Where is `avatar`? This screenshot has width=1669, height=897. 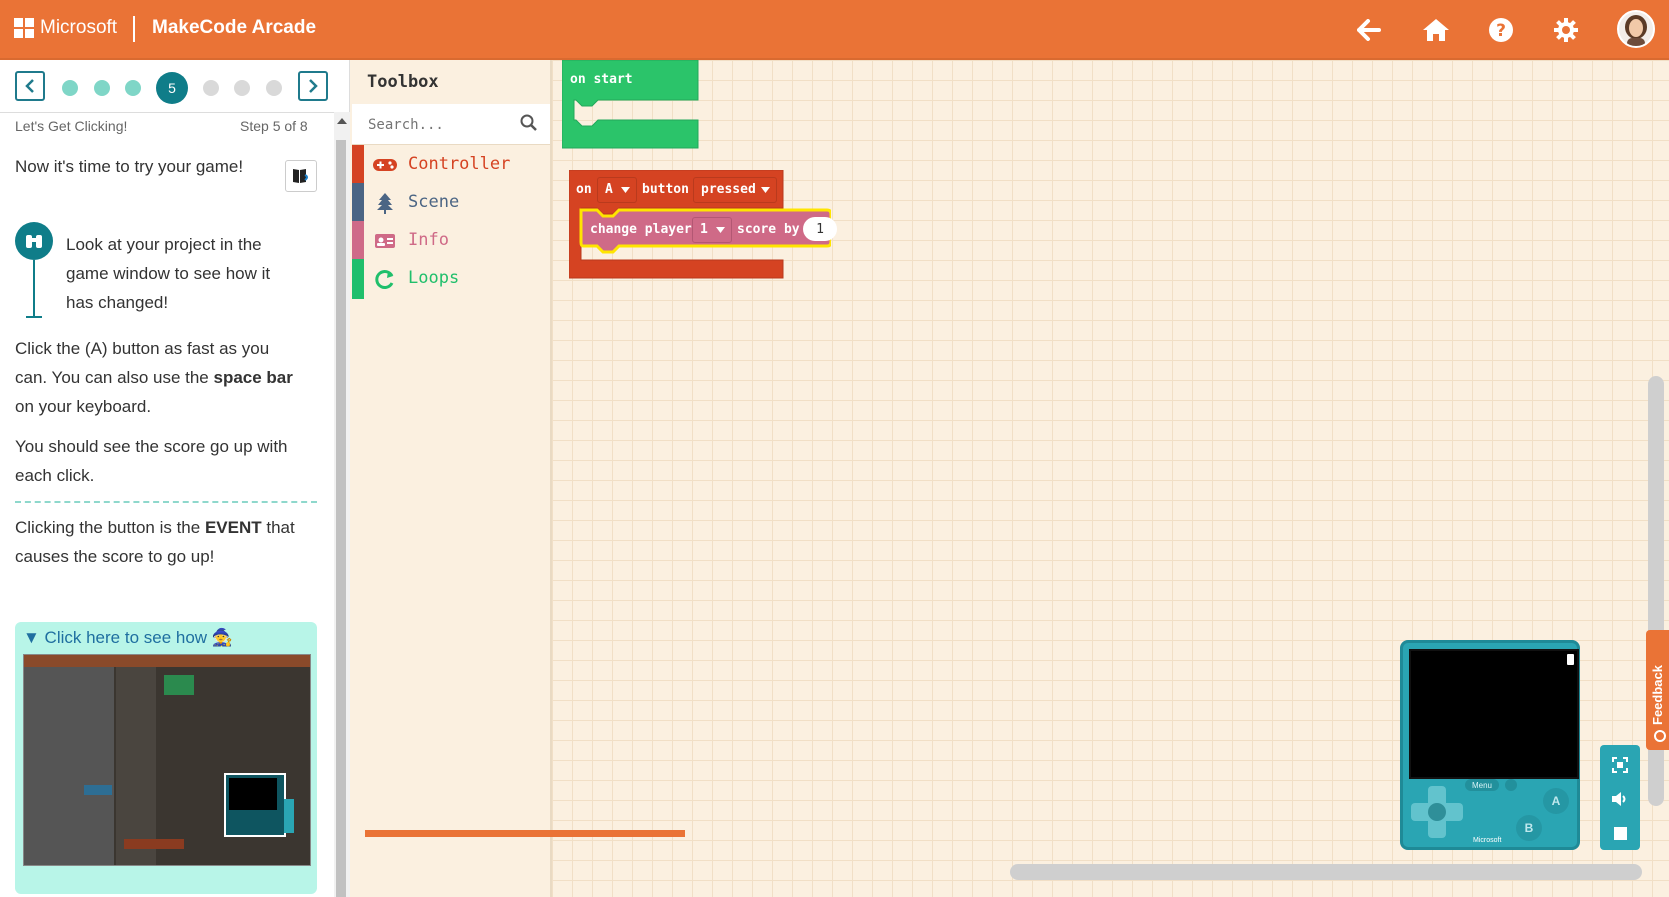
avatar is located at coordinates (1636, 29).